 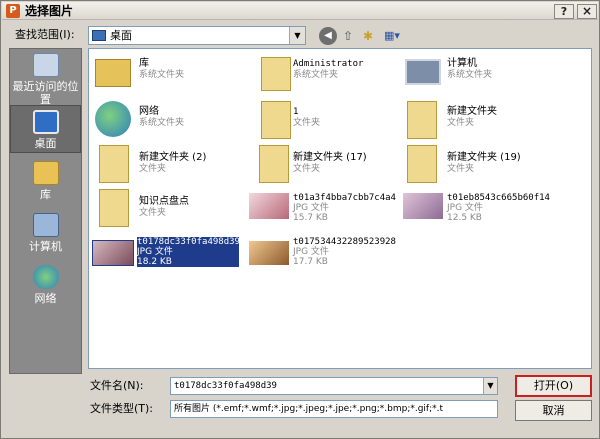 I want to click on file-name: t017534432289523928, so click(x=344, y=242).